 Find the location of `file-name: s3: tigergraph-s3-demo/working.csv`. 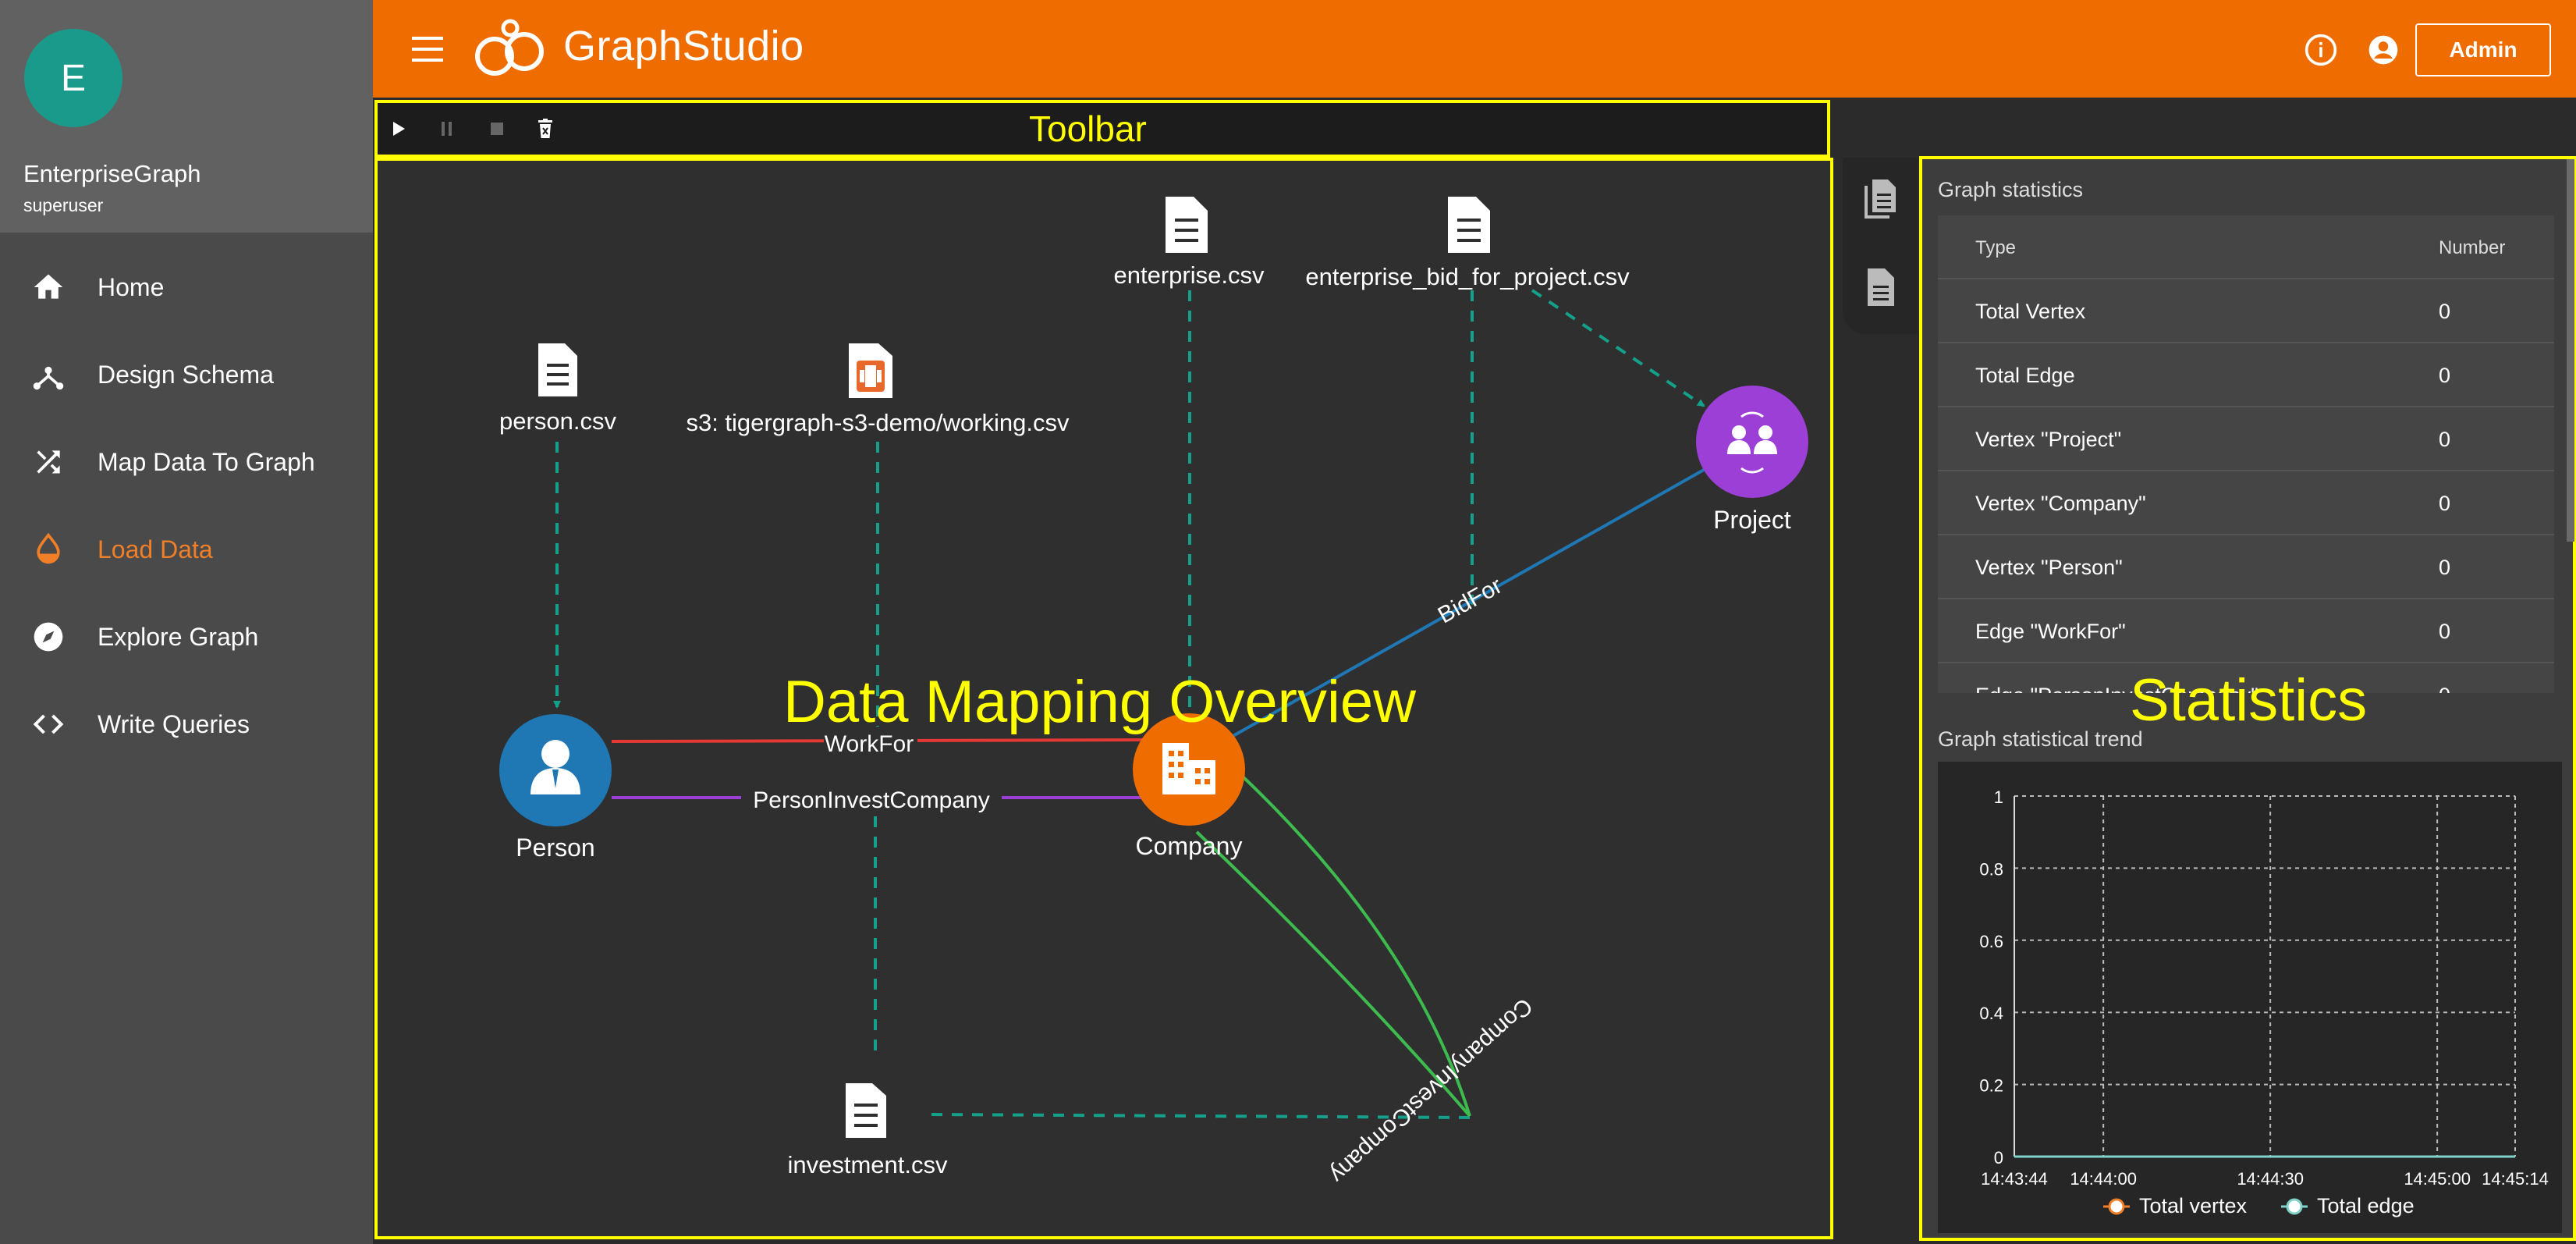

file-name: s3: tigergraph-s3-demo/working.csv is located at coordinates (878, 422).